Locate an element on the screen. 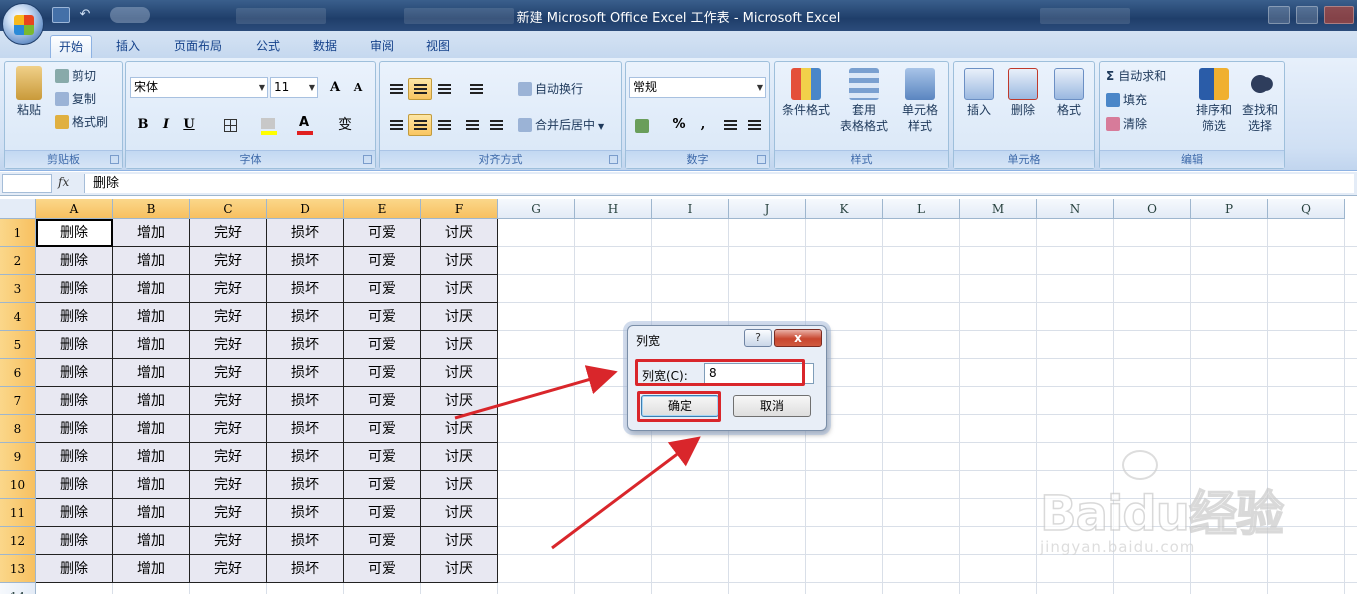 This screenshot has height=594, width=1357. arrow-to-input is located at coordinates (536, 392).